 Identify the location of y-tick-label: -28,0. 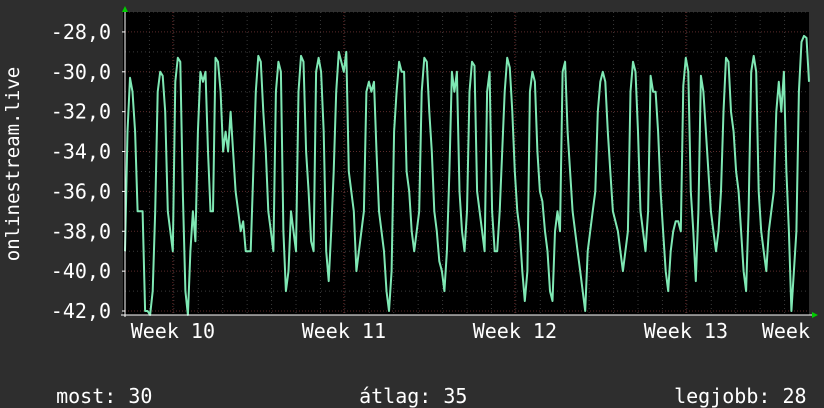
(81, 32).